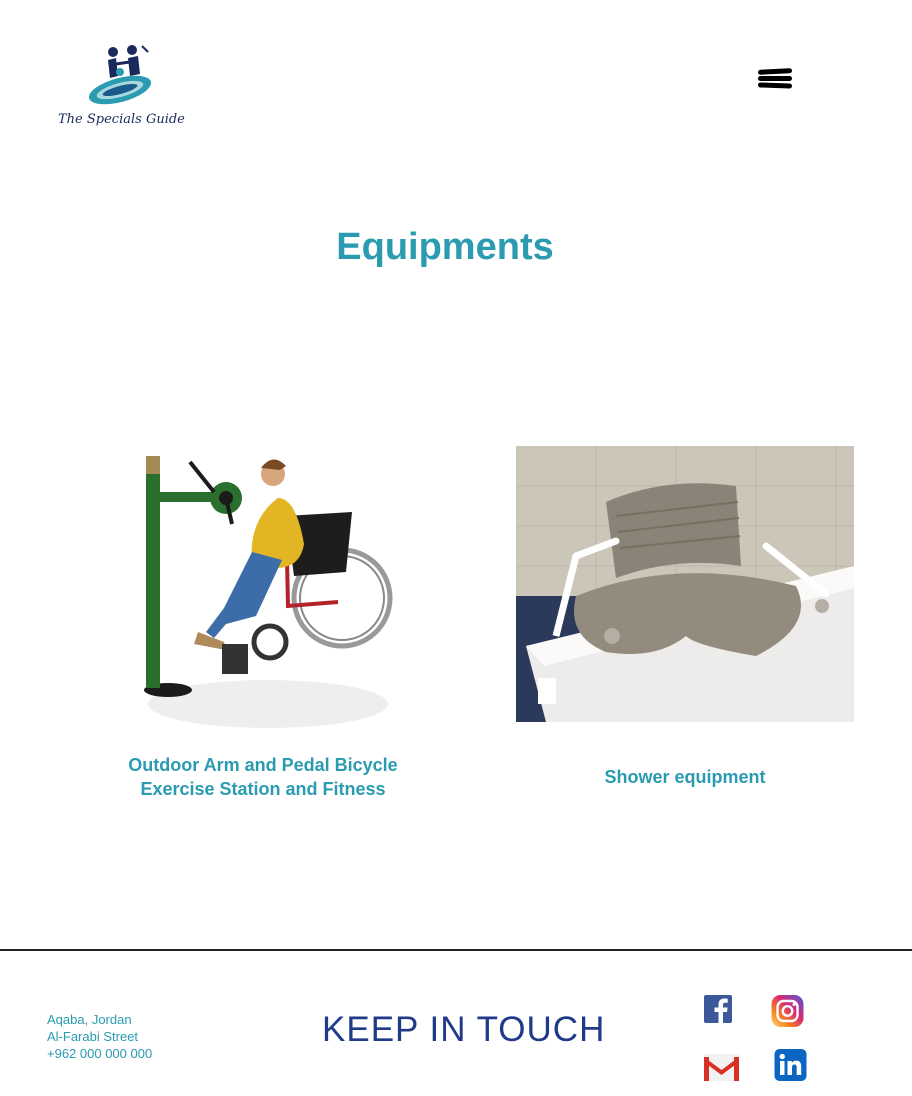 The height and width of the screenshot is (1096, 912). What do you see at coordinates (120, 75) in the screenshot?
I see `logo-mark-icon` at bounding box center [120, 75].